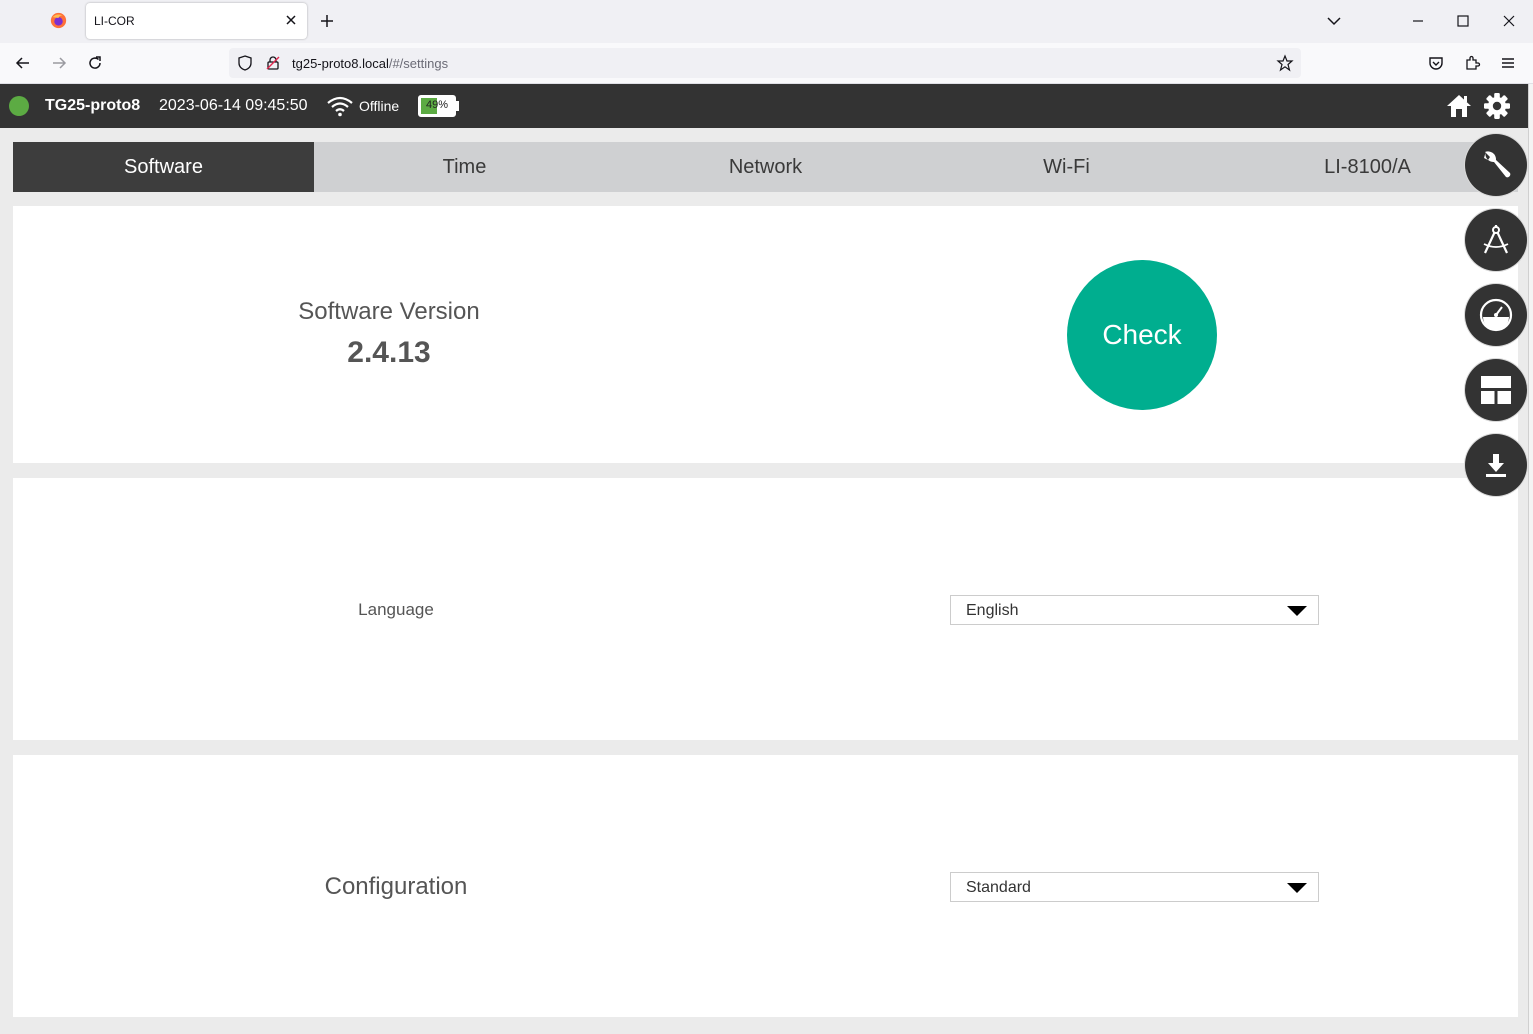 Image resolution: width=1533 pixels, height=1034 pixels. I want to click on battery-label: 49%, so click(437, 105).